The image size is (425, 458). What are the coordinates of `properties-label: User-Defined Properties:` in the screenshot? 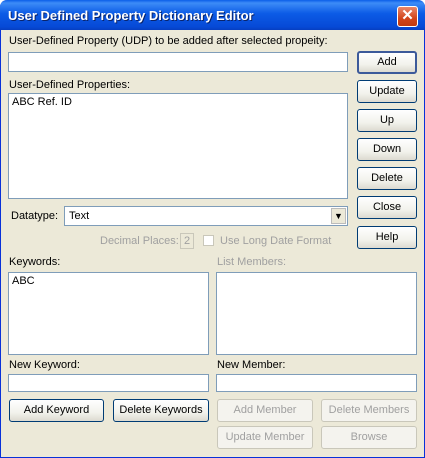 It's located at (70, 85).